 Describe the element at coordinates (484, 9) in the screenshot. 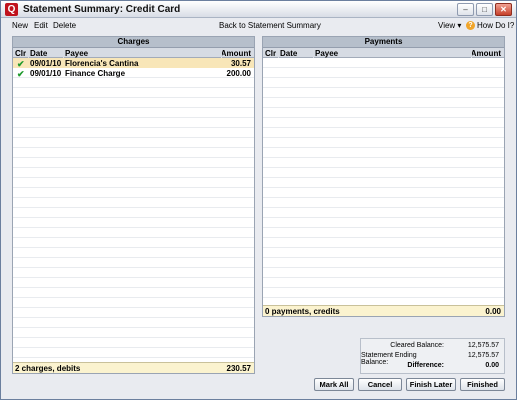

I see `maximize-button: □` at that location.